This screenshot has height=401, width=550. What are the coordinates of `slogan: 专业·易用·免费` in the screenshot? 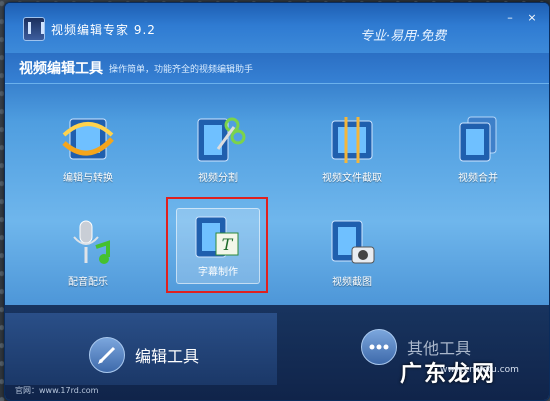 It's located at (403, 36).